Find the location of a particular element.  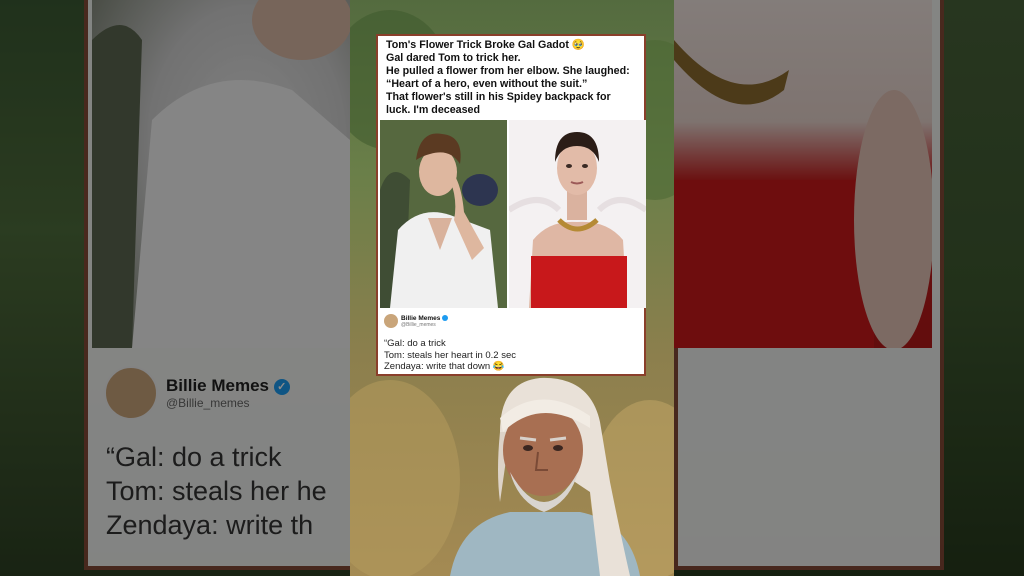

tom-figure is located at coordinates (443, 214).